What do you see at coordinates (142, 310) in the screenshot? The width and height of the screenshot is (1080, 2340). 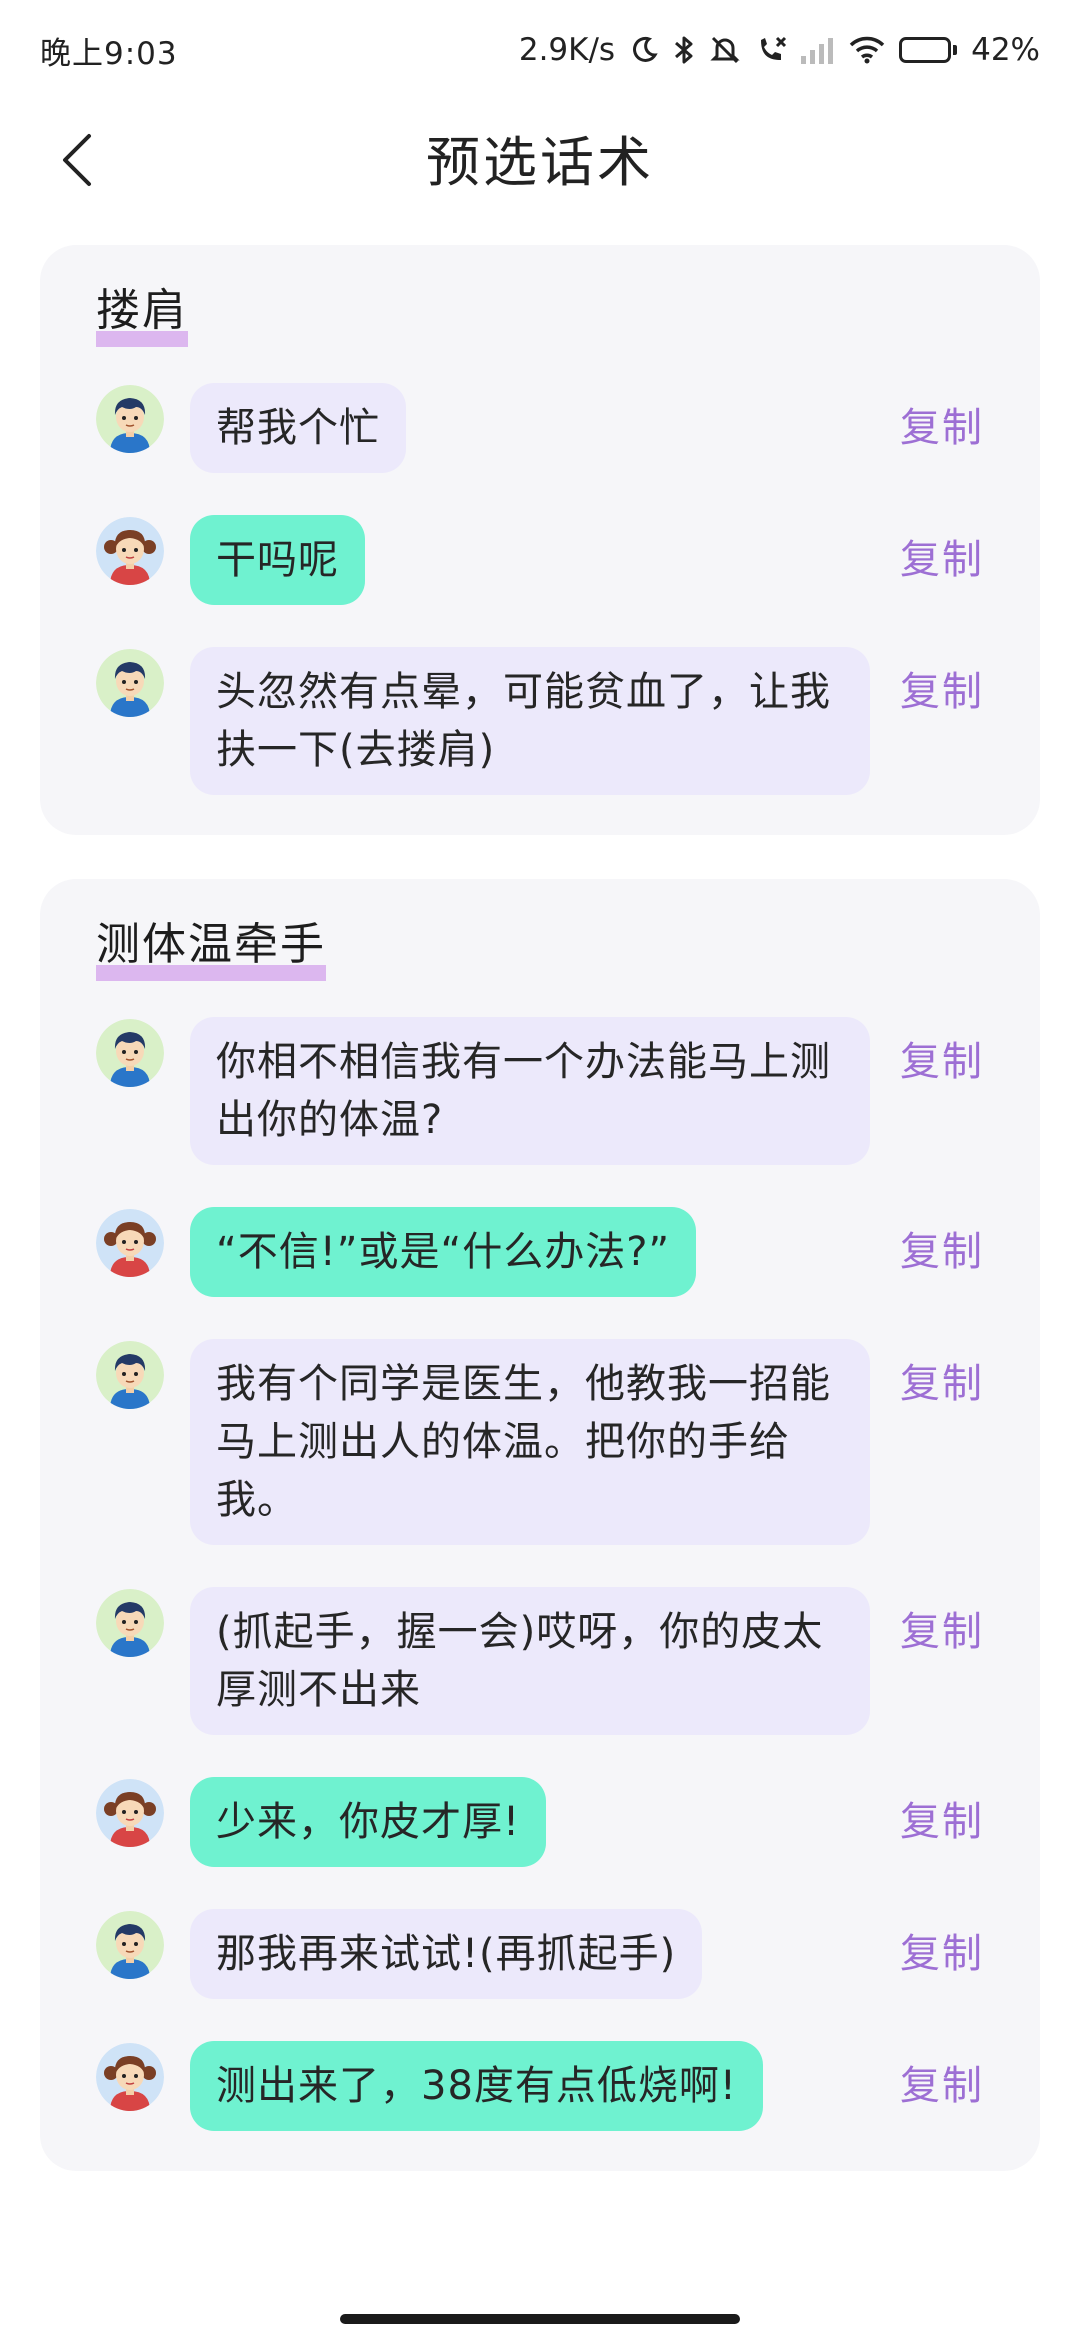 I see `section-title: 搂肩` at bounding box center [142, 310].